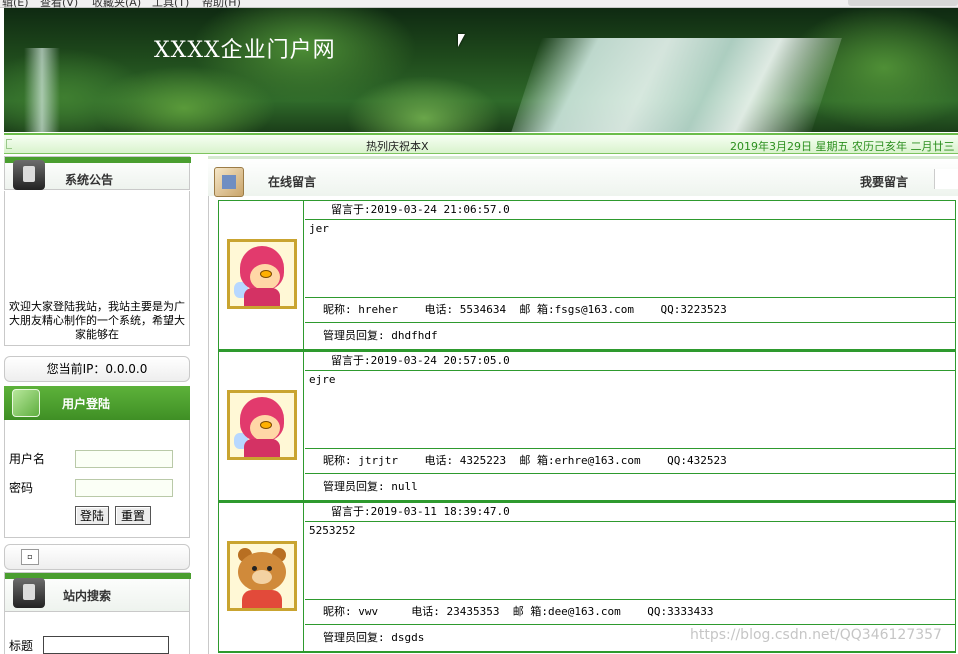 This screenshot has width=958, height=654. Describe the element at coordinates (481, 143) in the screenshot. I see `announcement-bar: 热列庆祝本X 2019年3月29日 星期五 农历己亥年 二月廿三` at that location.